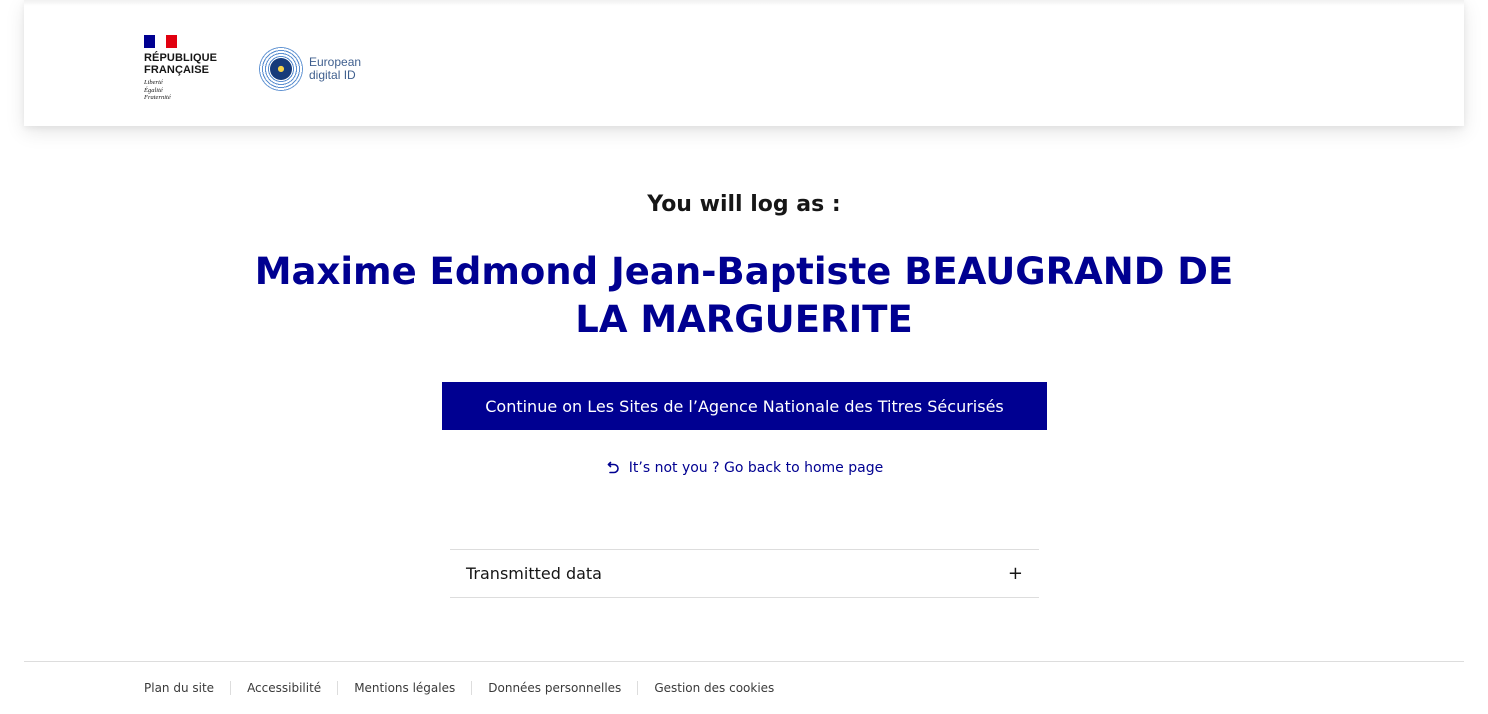 This screenshot has height=714, width=1488. What do you see at coordinates (613, 468) in the screenshot?
I see `undo-arrow-icon` at bounding box center [613, 468].